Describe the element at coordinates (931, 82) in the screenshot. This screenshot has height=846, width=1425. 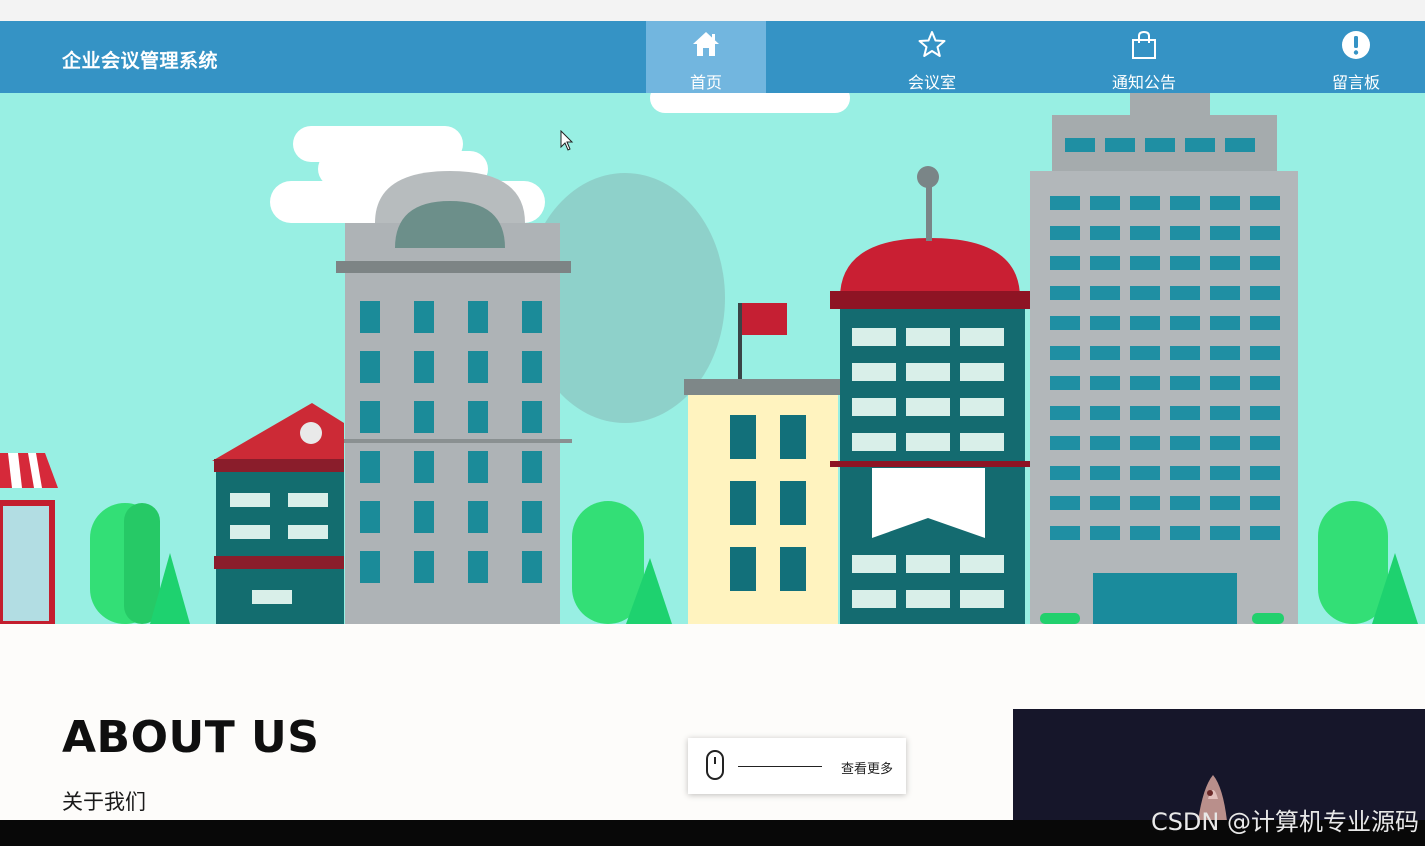
I see `nav-item-label: 会议室` at that location.